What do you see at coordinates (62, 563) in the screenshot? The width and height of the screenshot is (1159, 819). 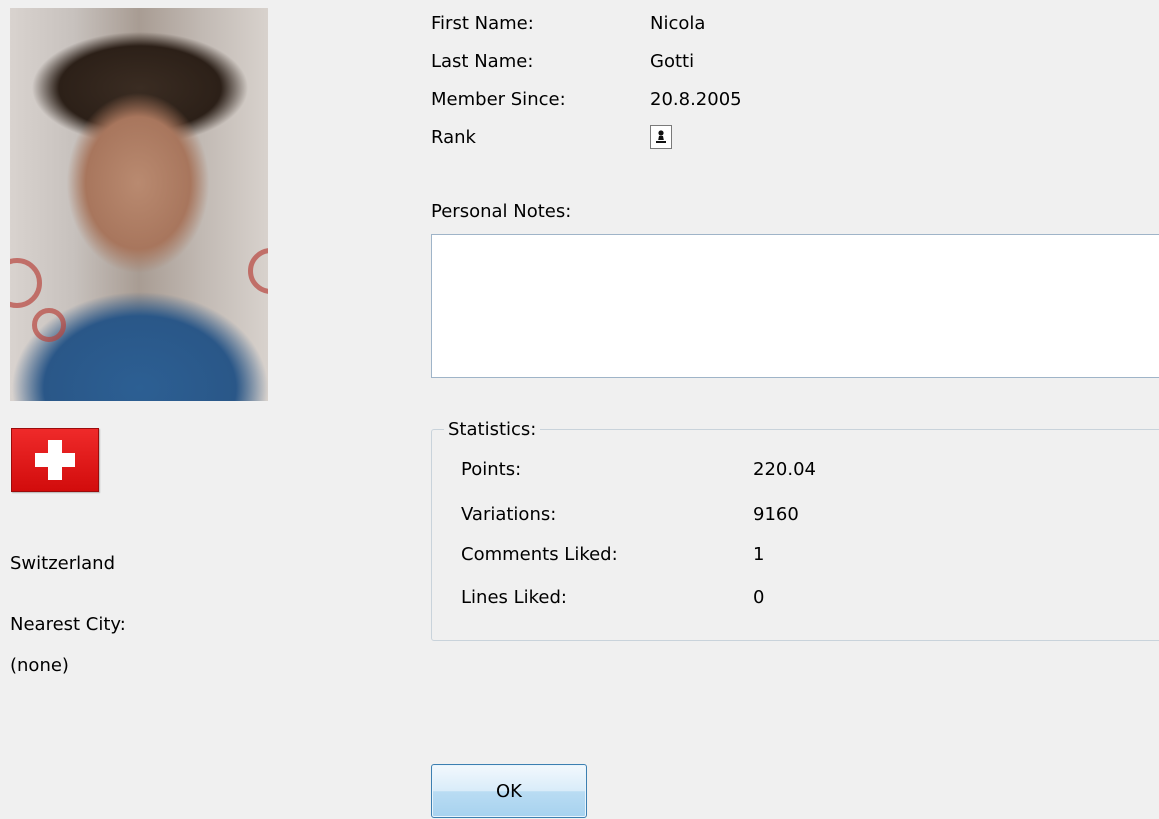 I see `country-name: Switzerland` at bounding box center [62, 563].